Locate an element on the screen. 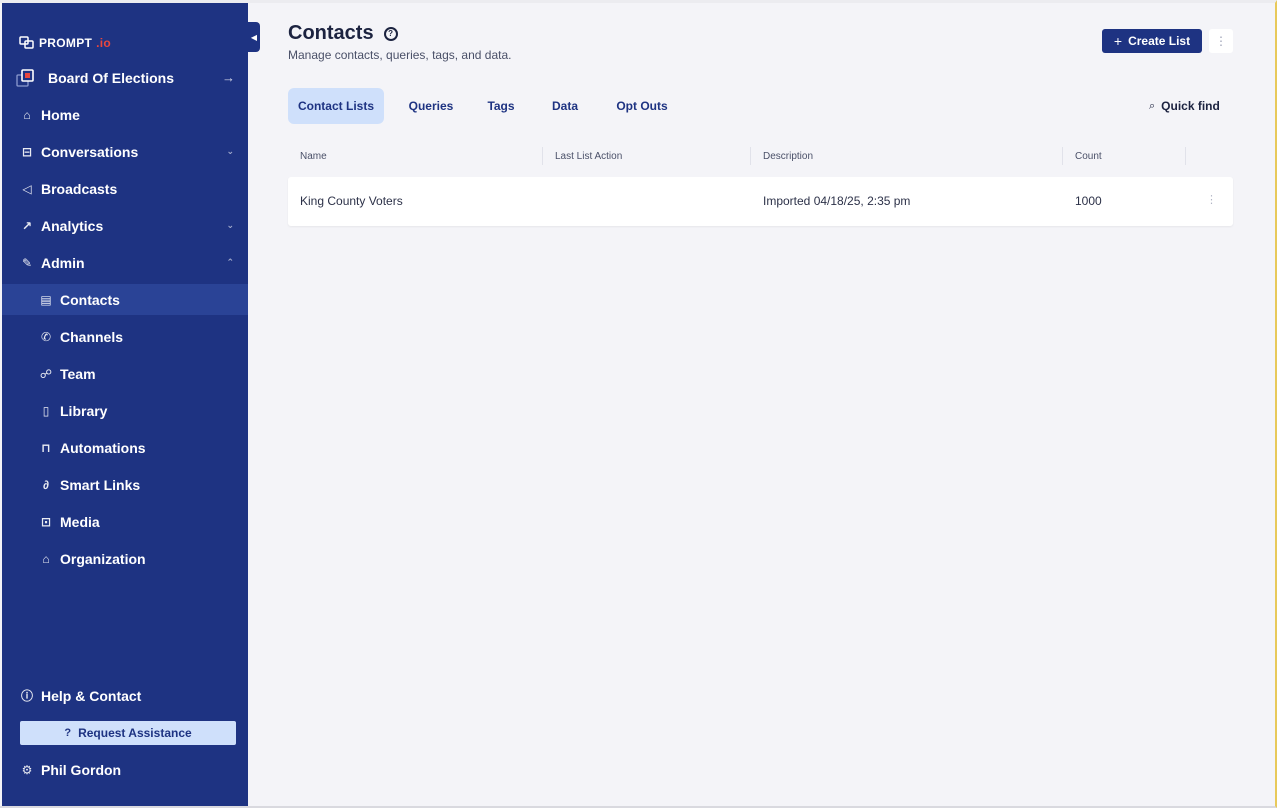 This screenshot has width=1277, height=808. plus-icon: + is located at coordinates (1118, 41).